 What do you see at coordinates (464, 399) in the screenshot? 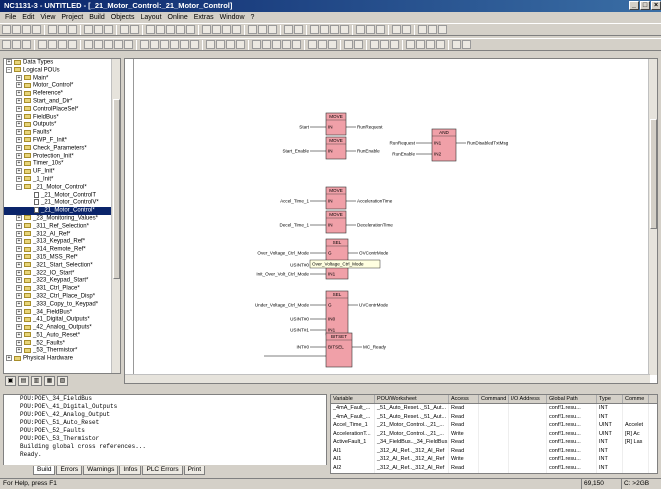
I see `column-header: Access` at bounding box center [464, 399].